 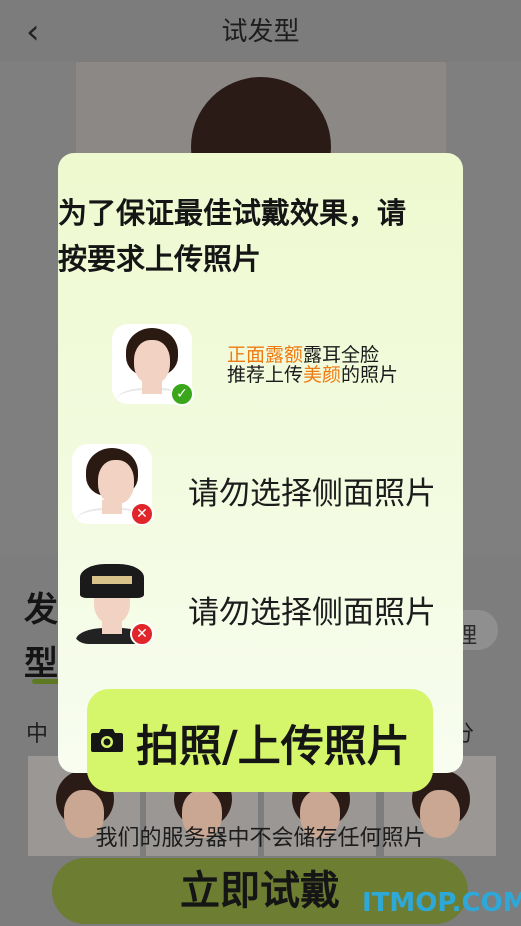 What do you see at coordinates (232, 213) in the screenshot?
I see `modal-heading-line1: 为了保证最佳试戴效果，请` at bounding box center [232, 213].